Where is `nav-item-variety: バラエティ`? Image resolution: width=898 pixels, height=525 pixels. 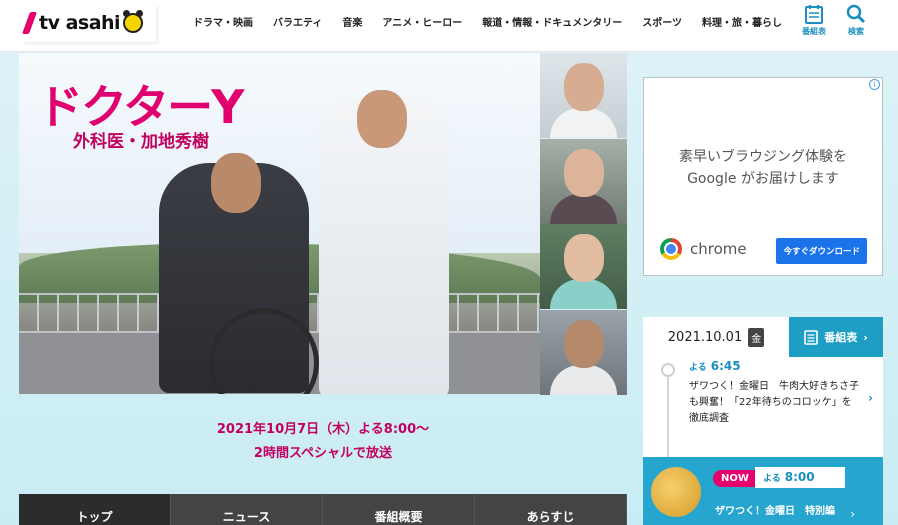
nav-item-variety: バラエティ is located at coordinates (297, 21).